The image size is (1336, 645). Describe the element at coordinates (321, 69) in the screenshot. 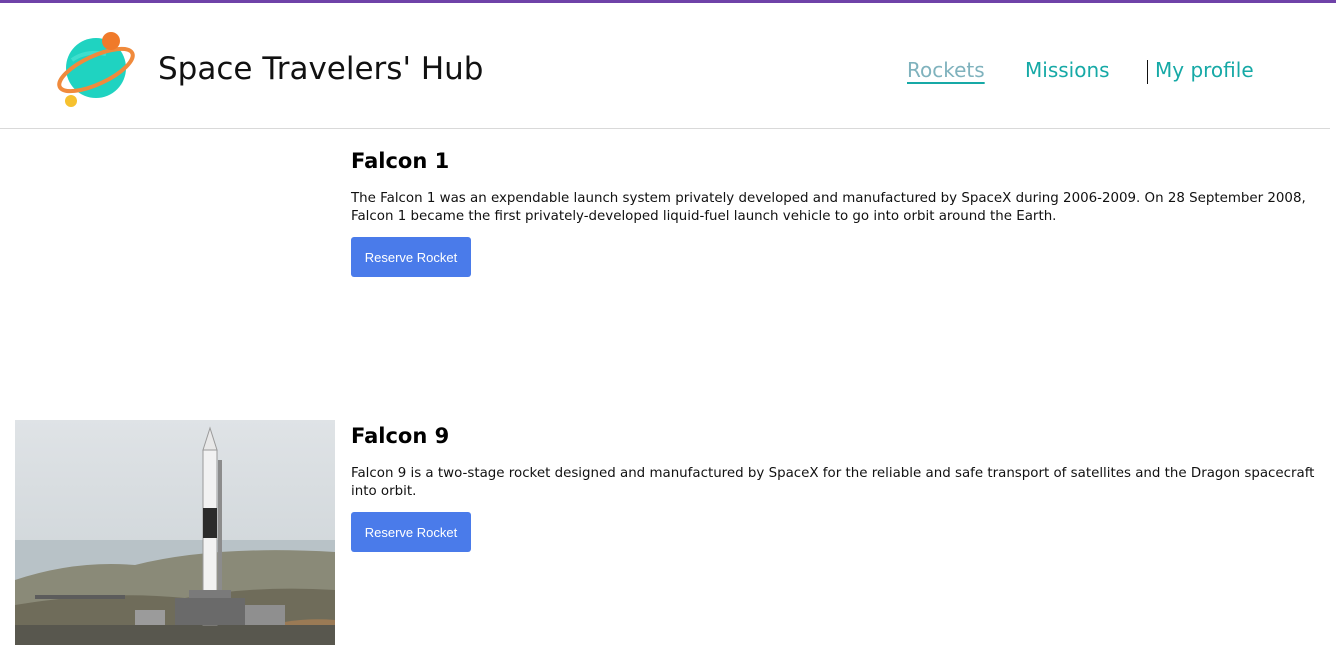

I see `site-title: Space Travelers' Hub` at that location.